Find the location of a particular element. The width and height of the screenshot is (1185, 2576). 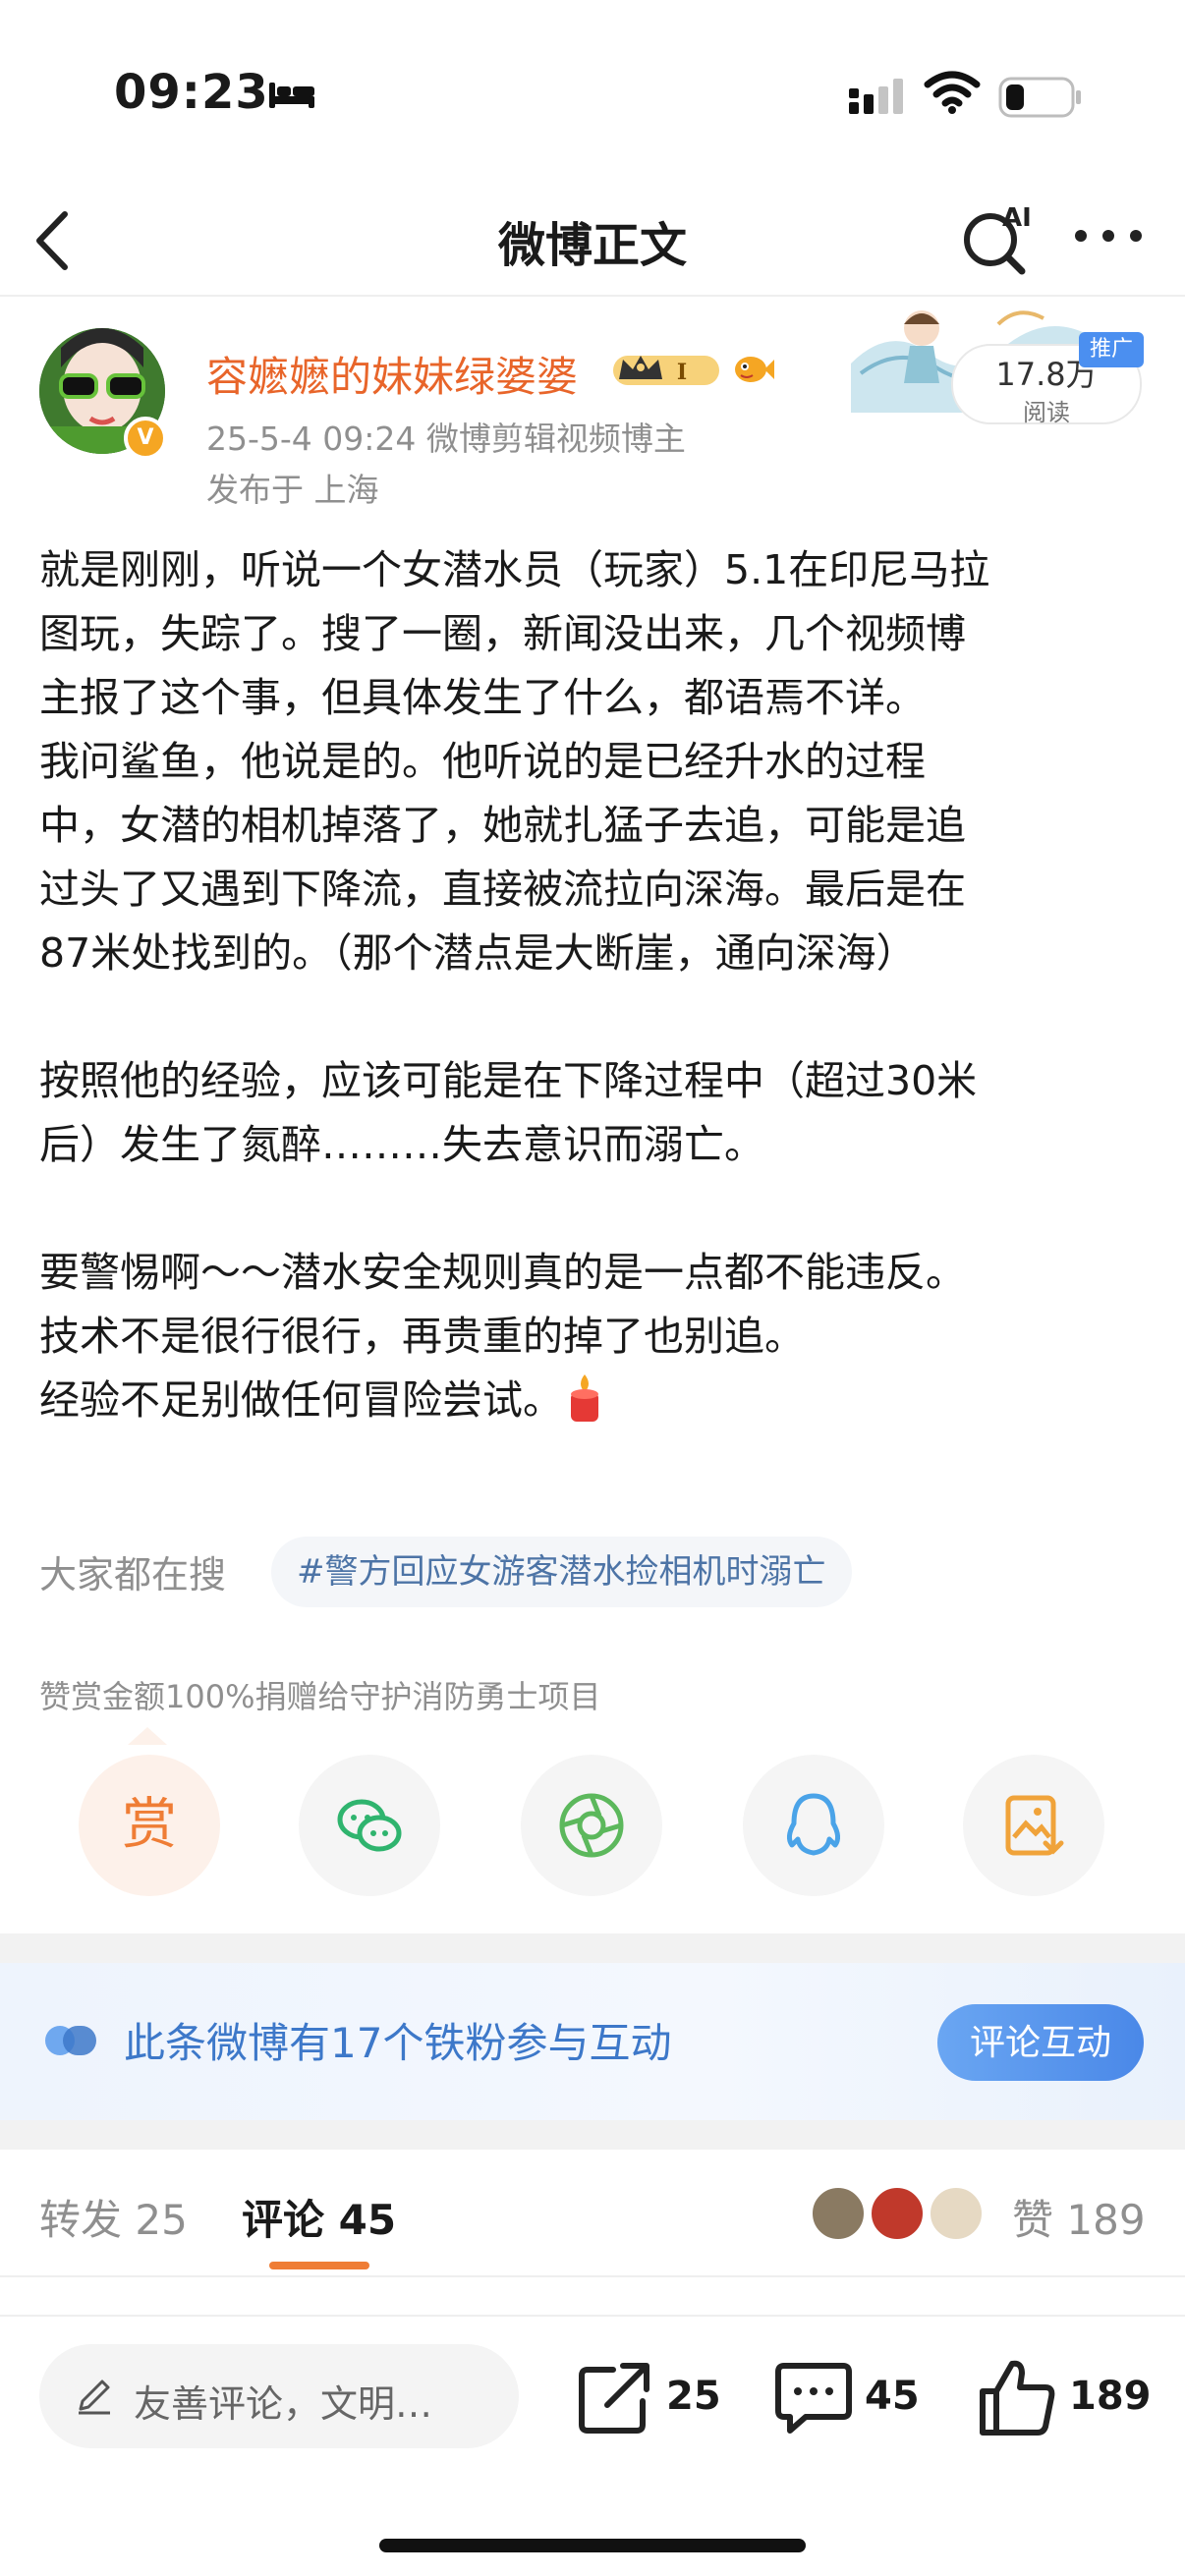

promo-tag: 推广 is located at coordinates (1111, 349).